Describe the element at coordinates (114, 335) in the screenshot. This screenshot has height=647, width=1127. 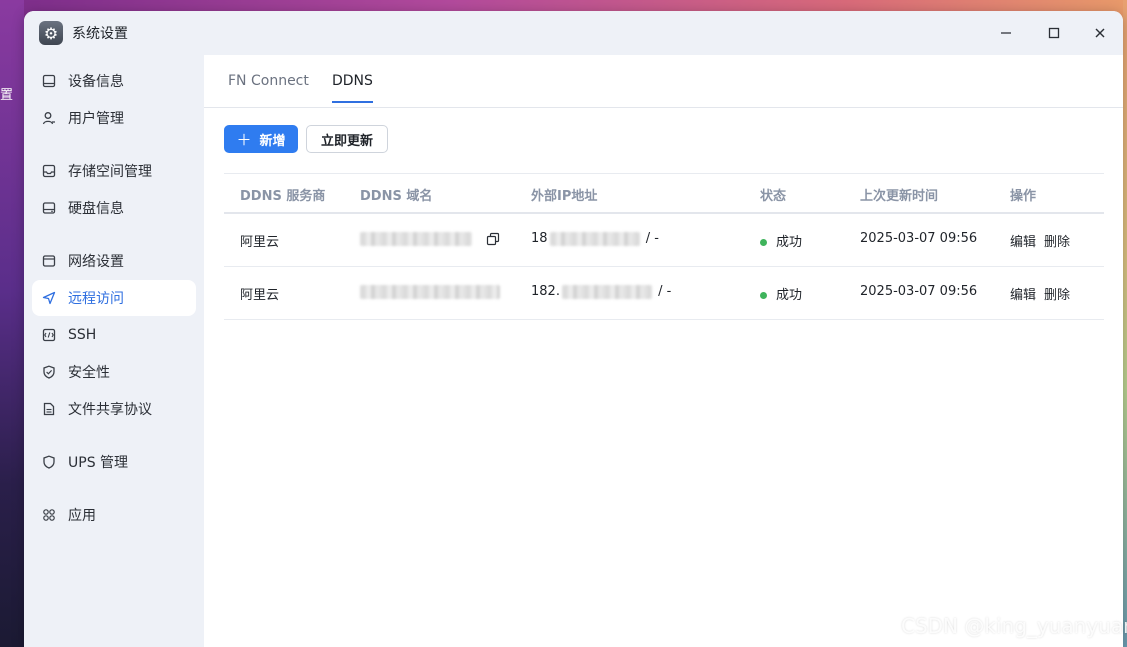
I see `sidebar-item-ssh: SSH` at that location.